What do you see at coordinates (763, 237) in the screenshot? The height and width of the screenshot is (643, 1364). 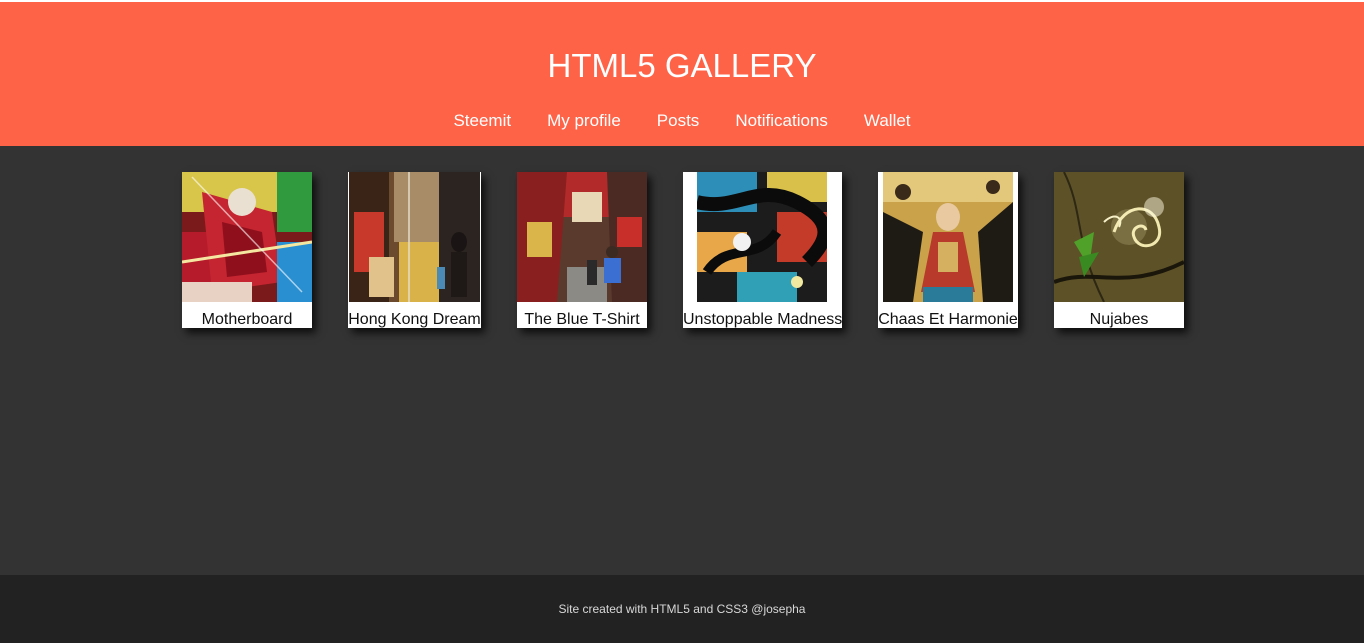 I see `gallery-image-unstoppable-madness` at bounding box center [763, 237].